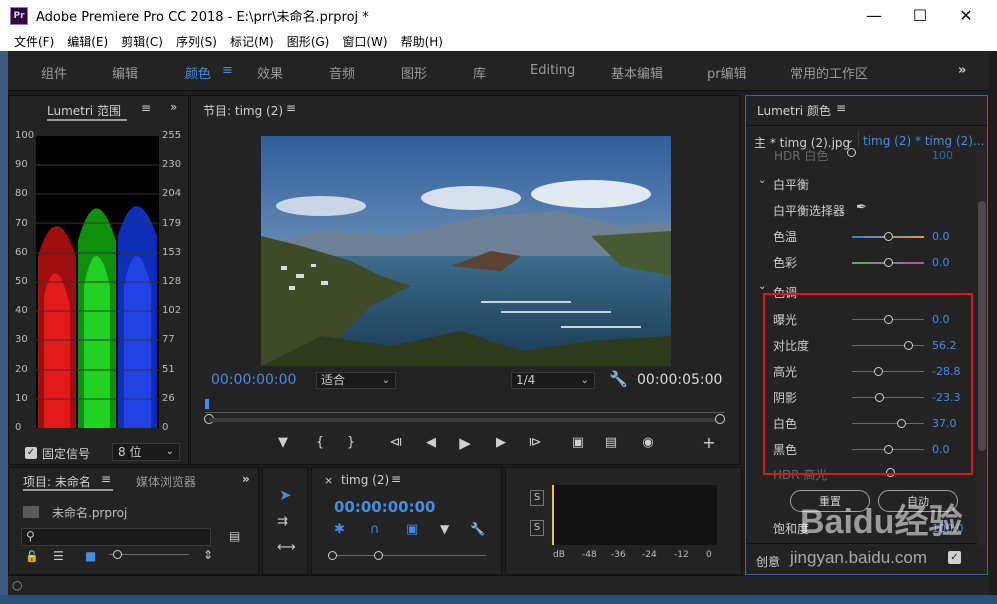 The image size is (997, 604). I want to click on project-menu-icon: ≡, so click(106, 479).